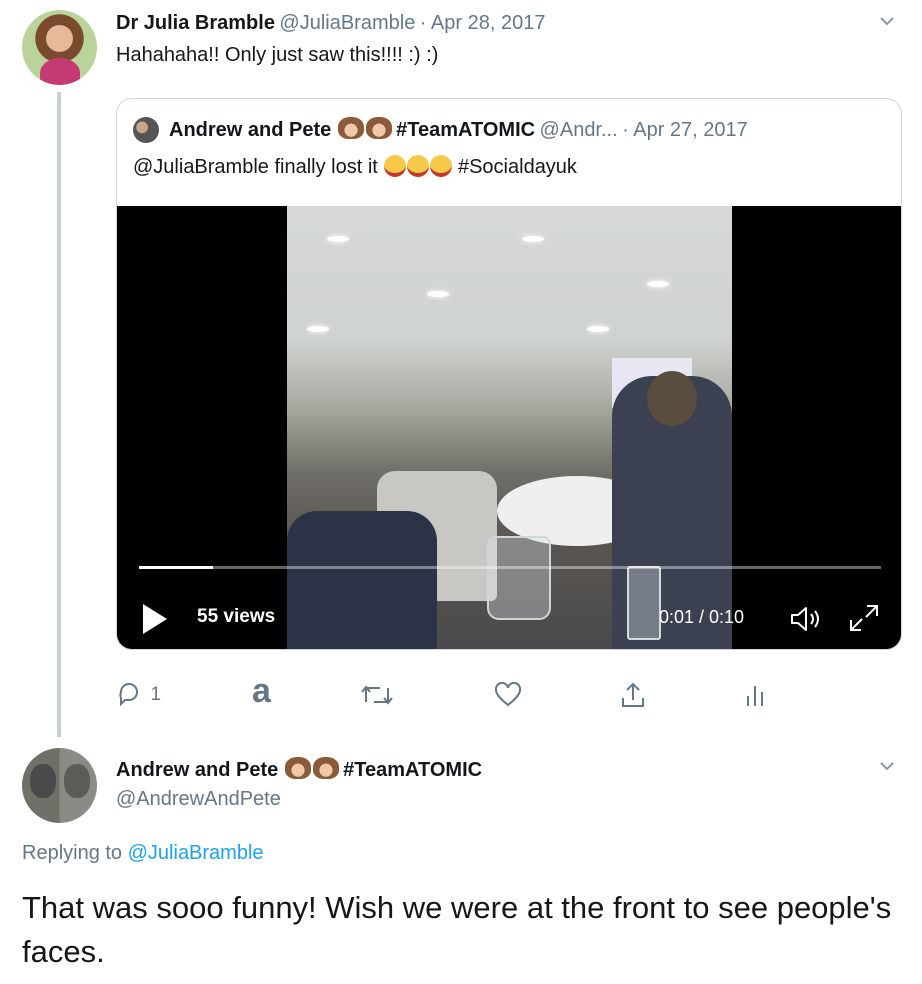 This screenshot has width=922, height=984. What do you see at coordinates (59, 785) in the screenshot?
I see `andrew-pete-avatar` at bounding box center [59, 785].